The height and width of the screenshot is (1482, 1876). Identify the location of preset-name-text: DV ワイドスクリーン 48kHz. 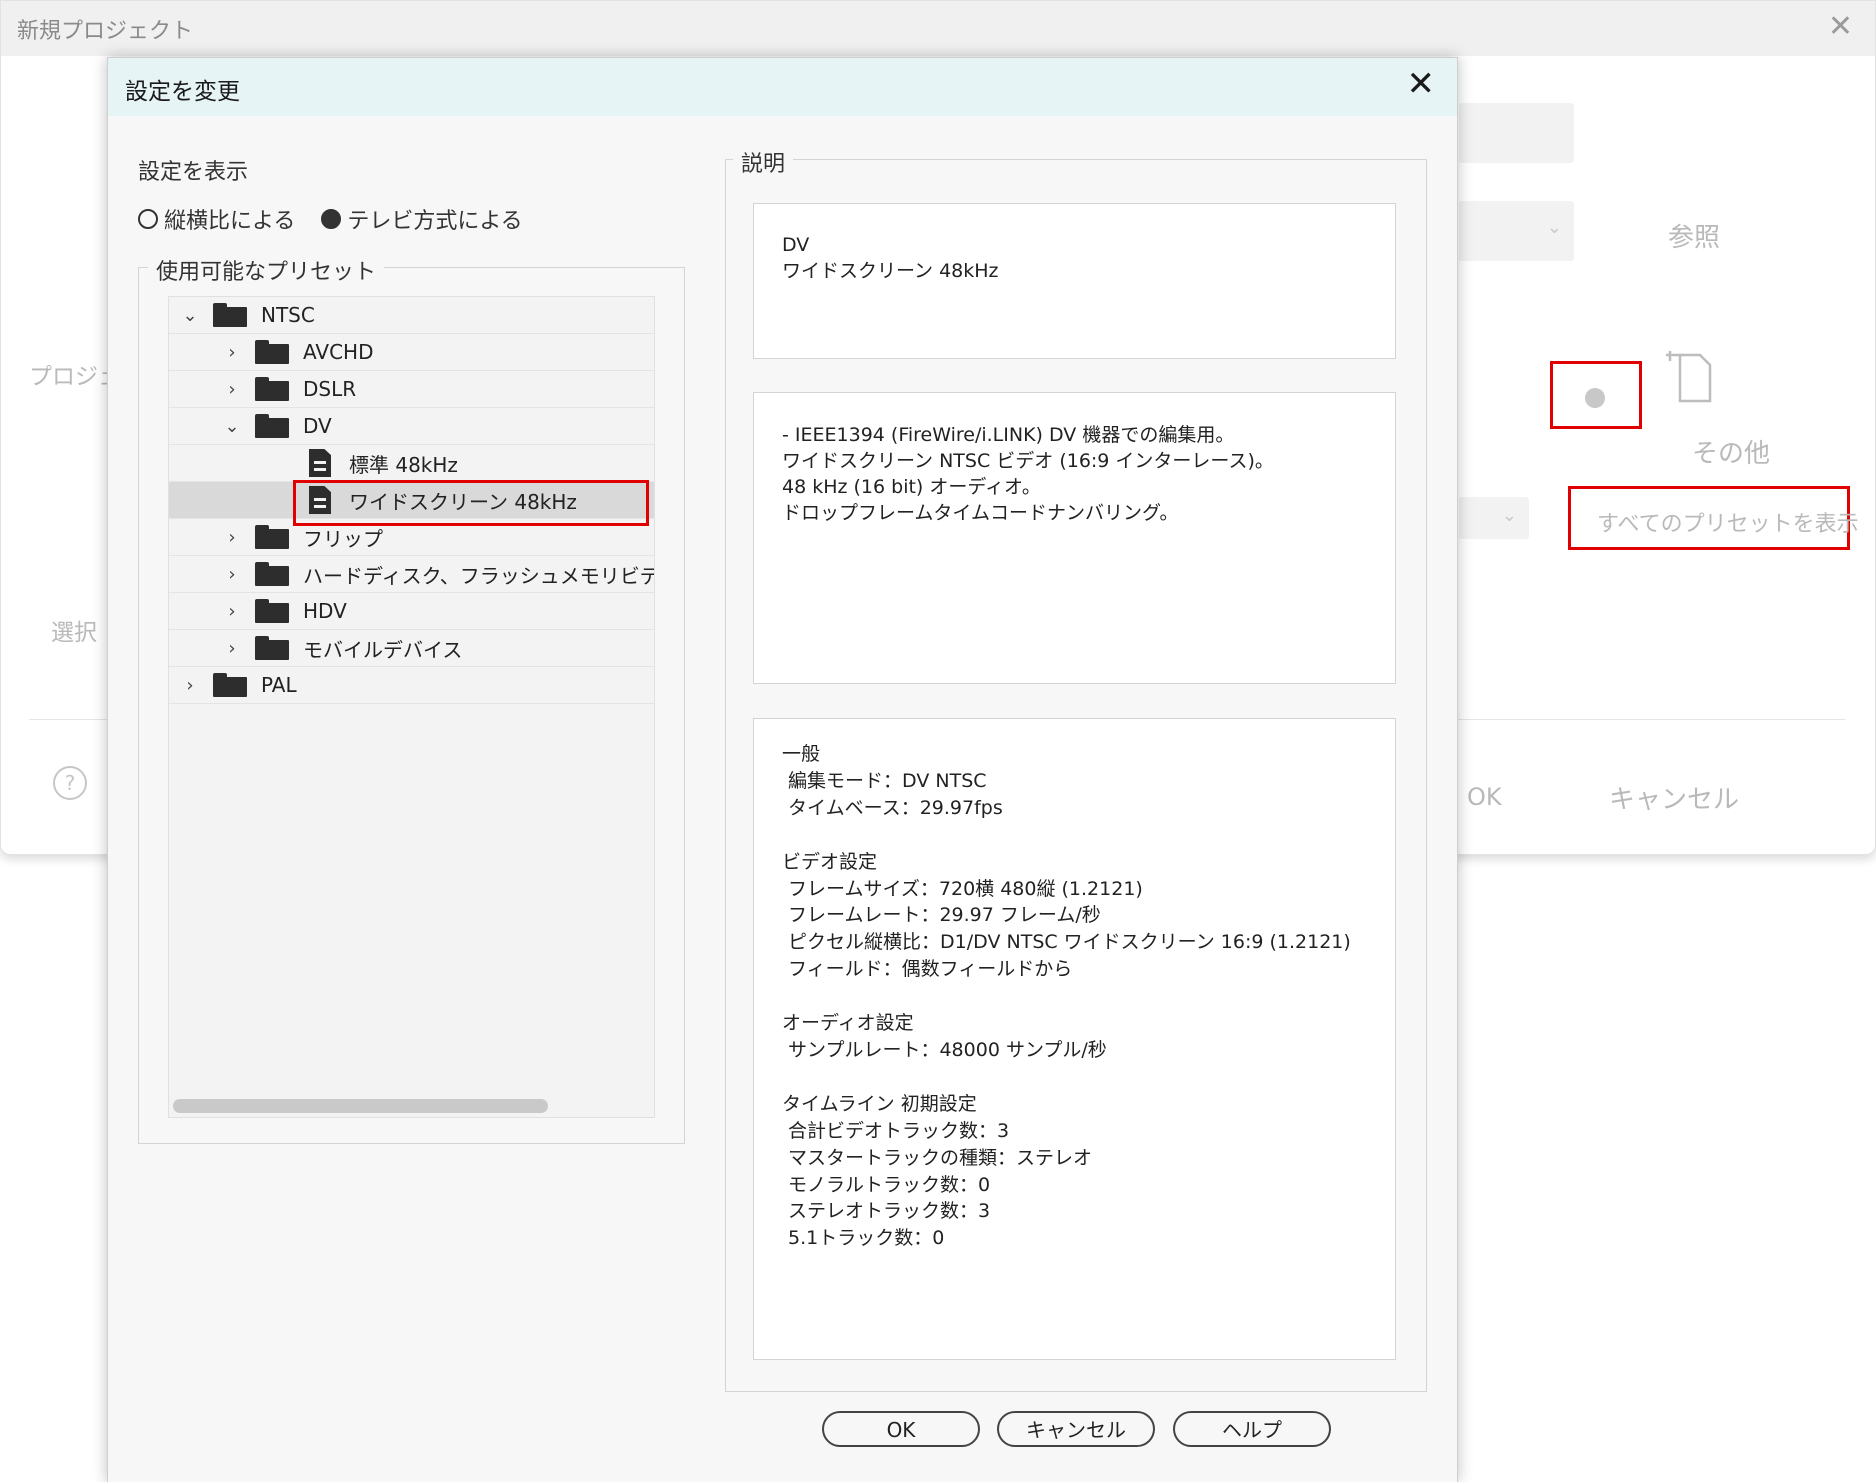
(890, 258).